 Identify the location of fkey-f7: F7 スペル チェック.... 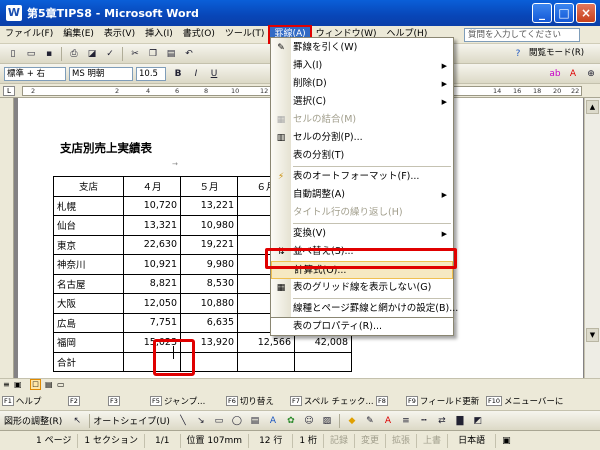
(333, 401).